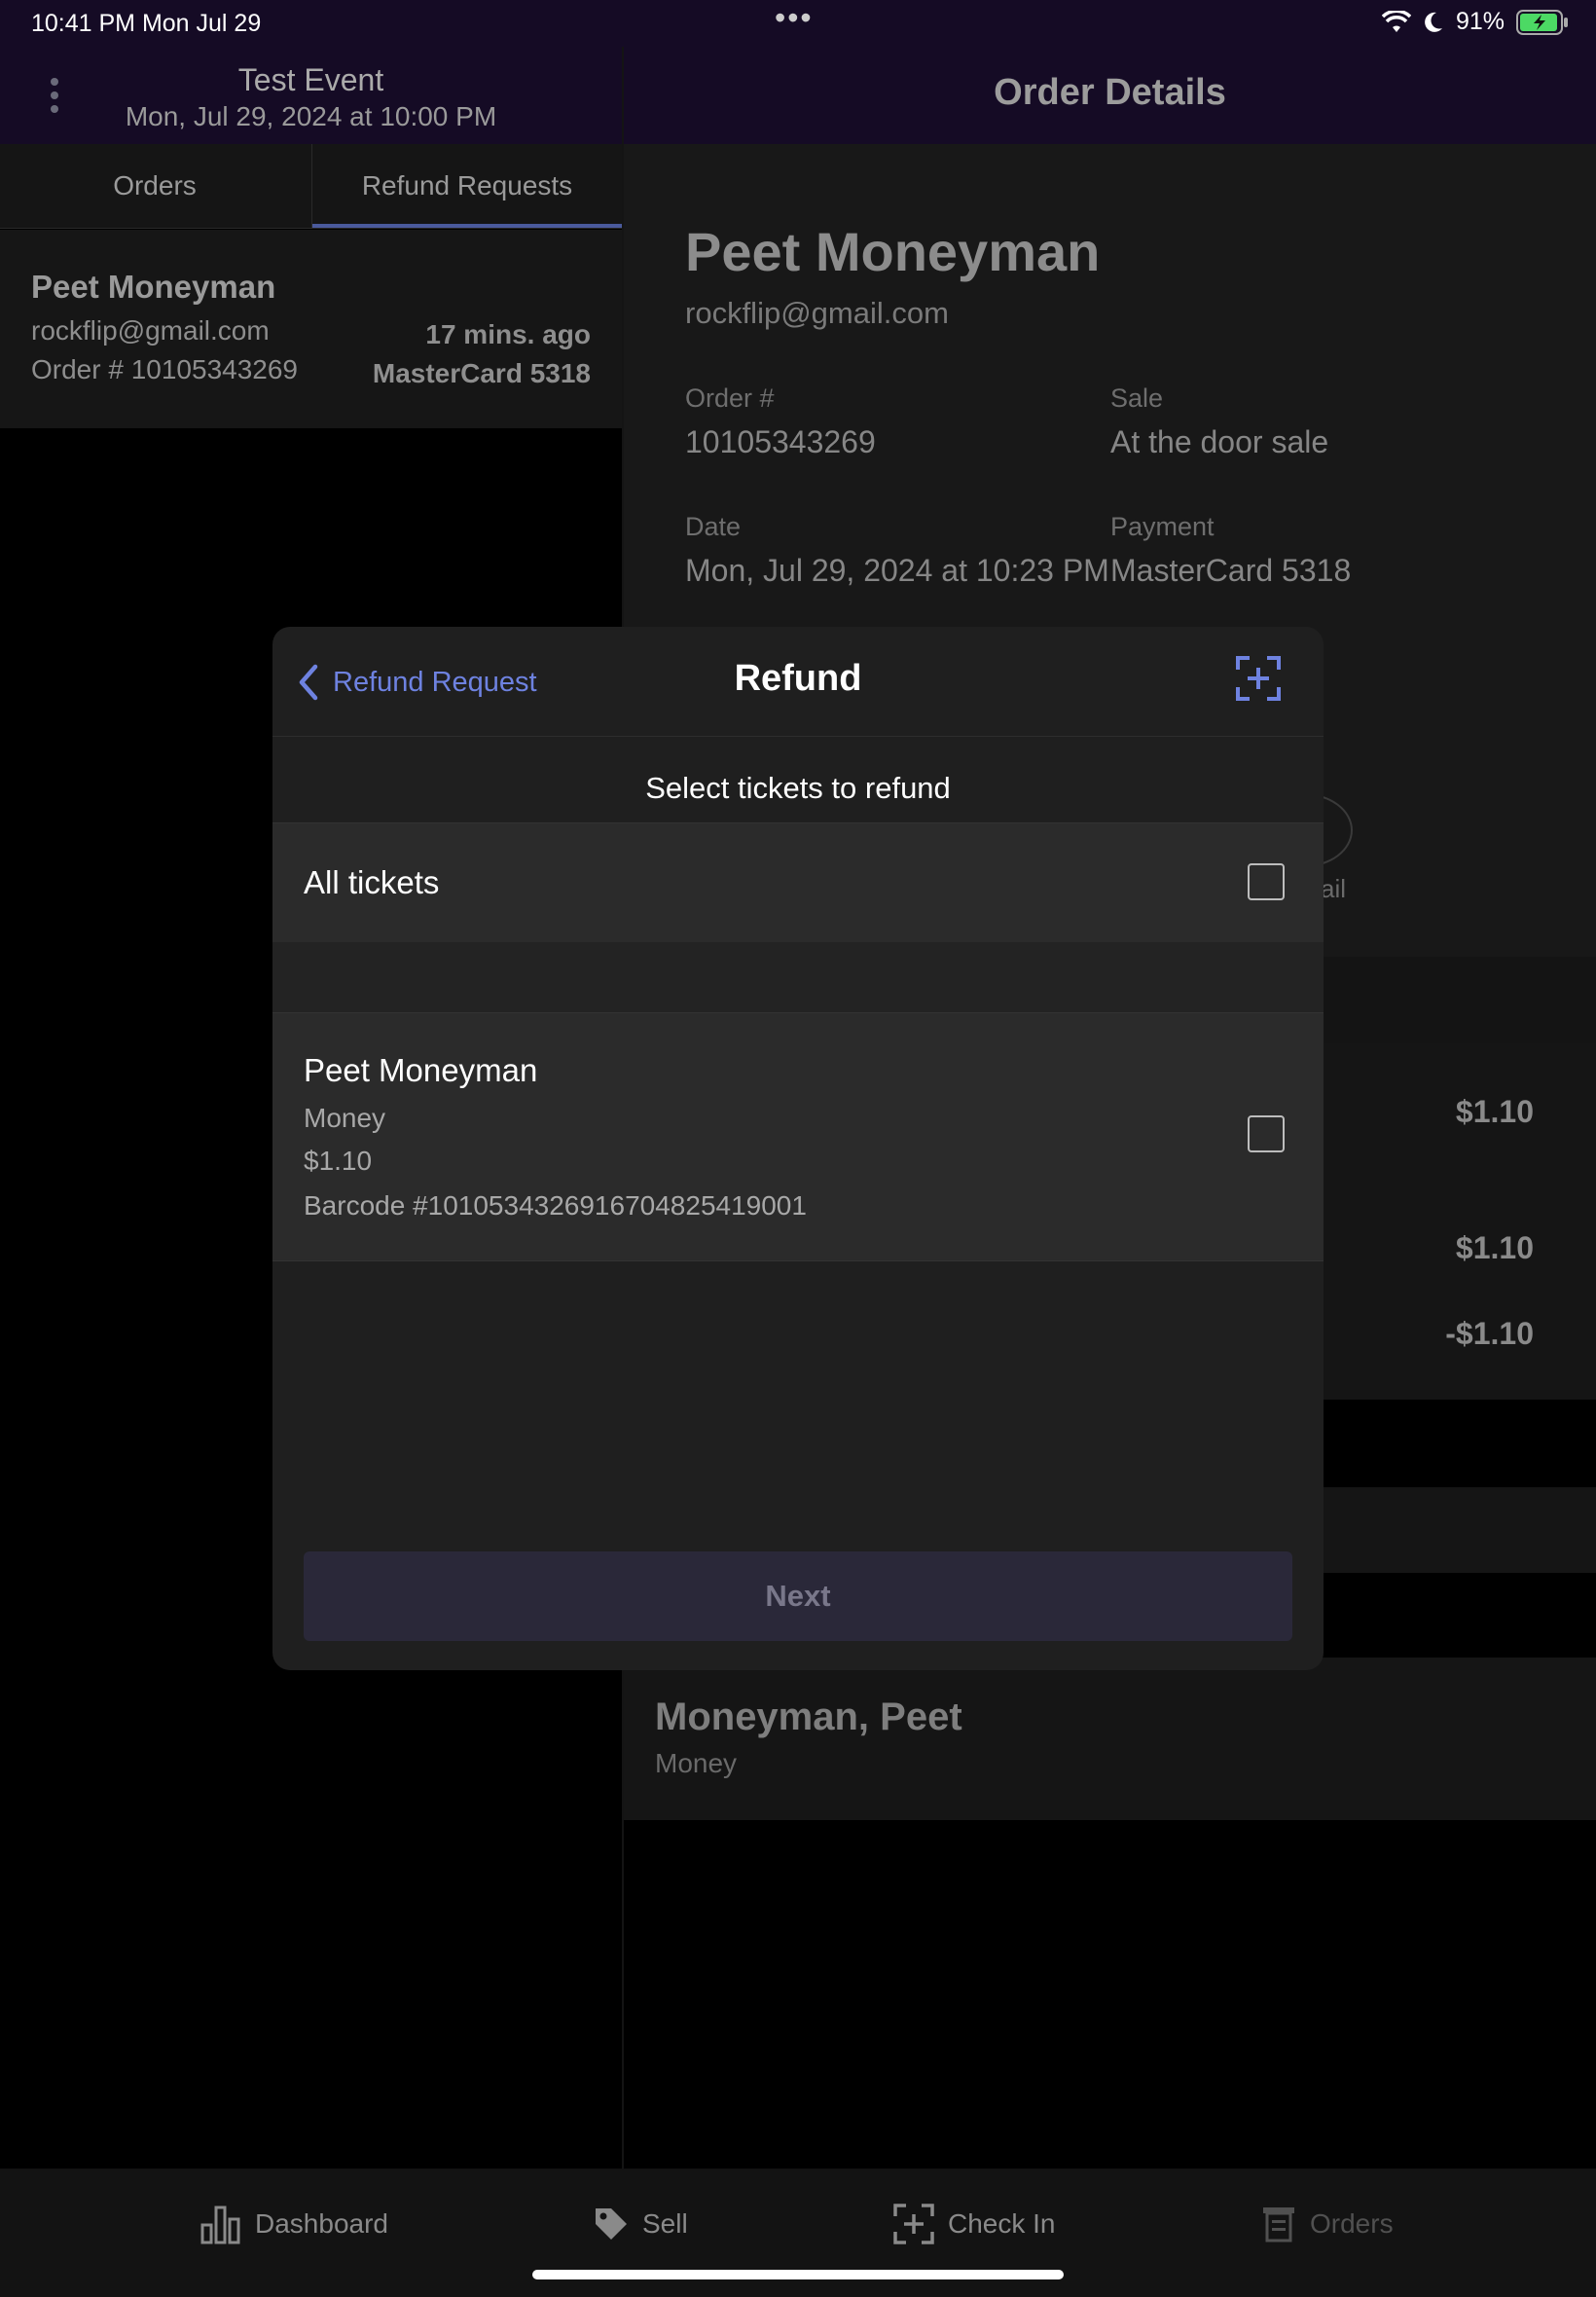  Describe the element at coordinates (897, 570) in the screenshot. I see `date-value: Mon, Jul 29, 2024 at 10:23 PM` at that location.